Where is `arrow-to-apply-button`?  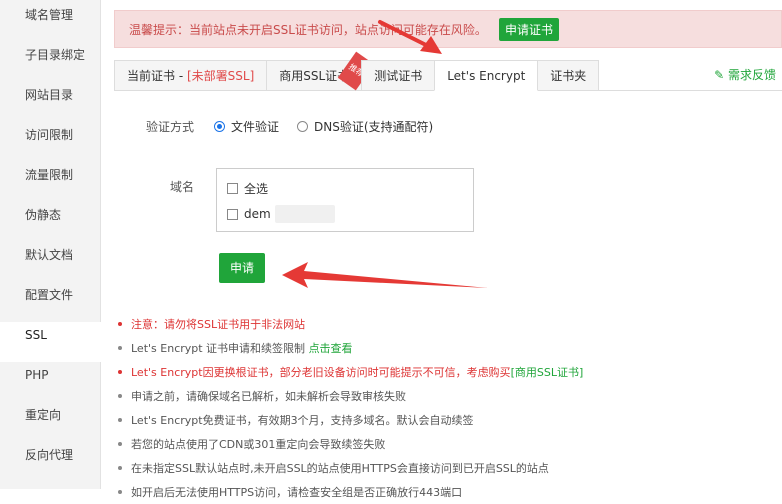
arrow-to-apply-button is located at coordinates (385, 275).